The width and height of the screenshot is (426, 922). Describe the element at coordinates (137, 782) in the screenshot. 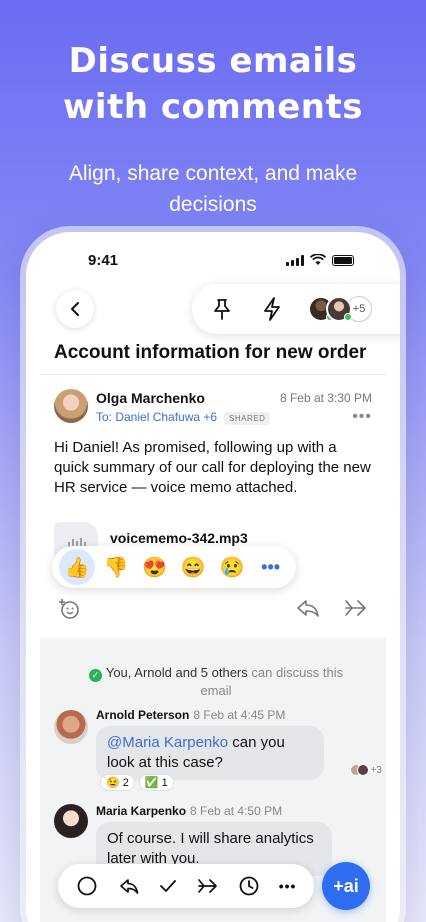

I see `comment-reactions: 😉 2 ✅ 1` at that location.